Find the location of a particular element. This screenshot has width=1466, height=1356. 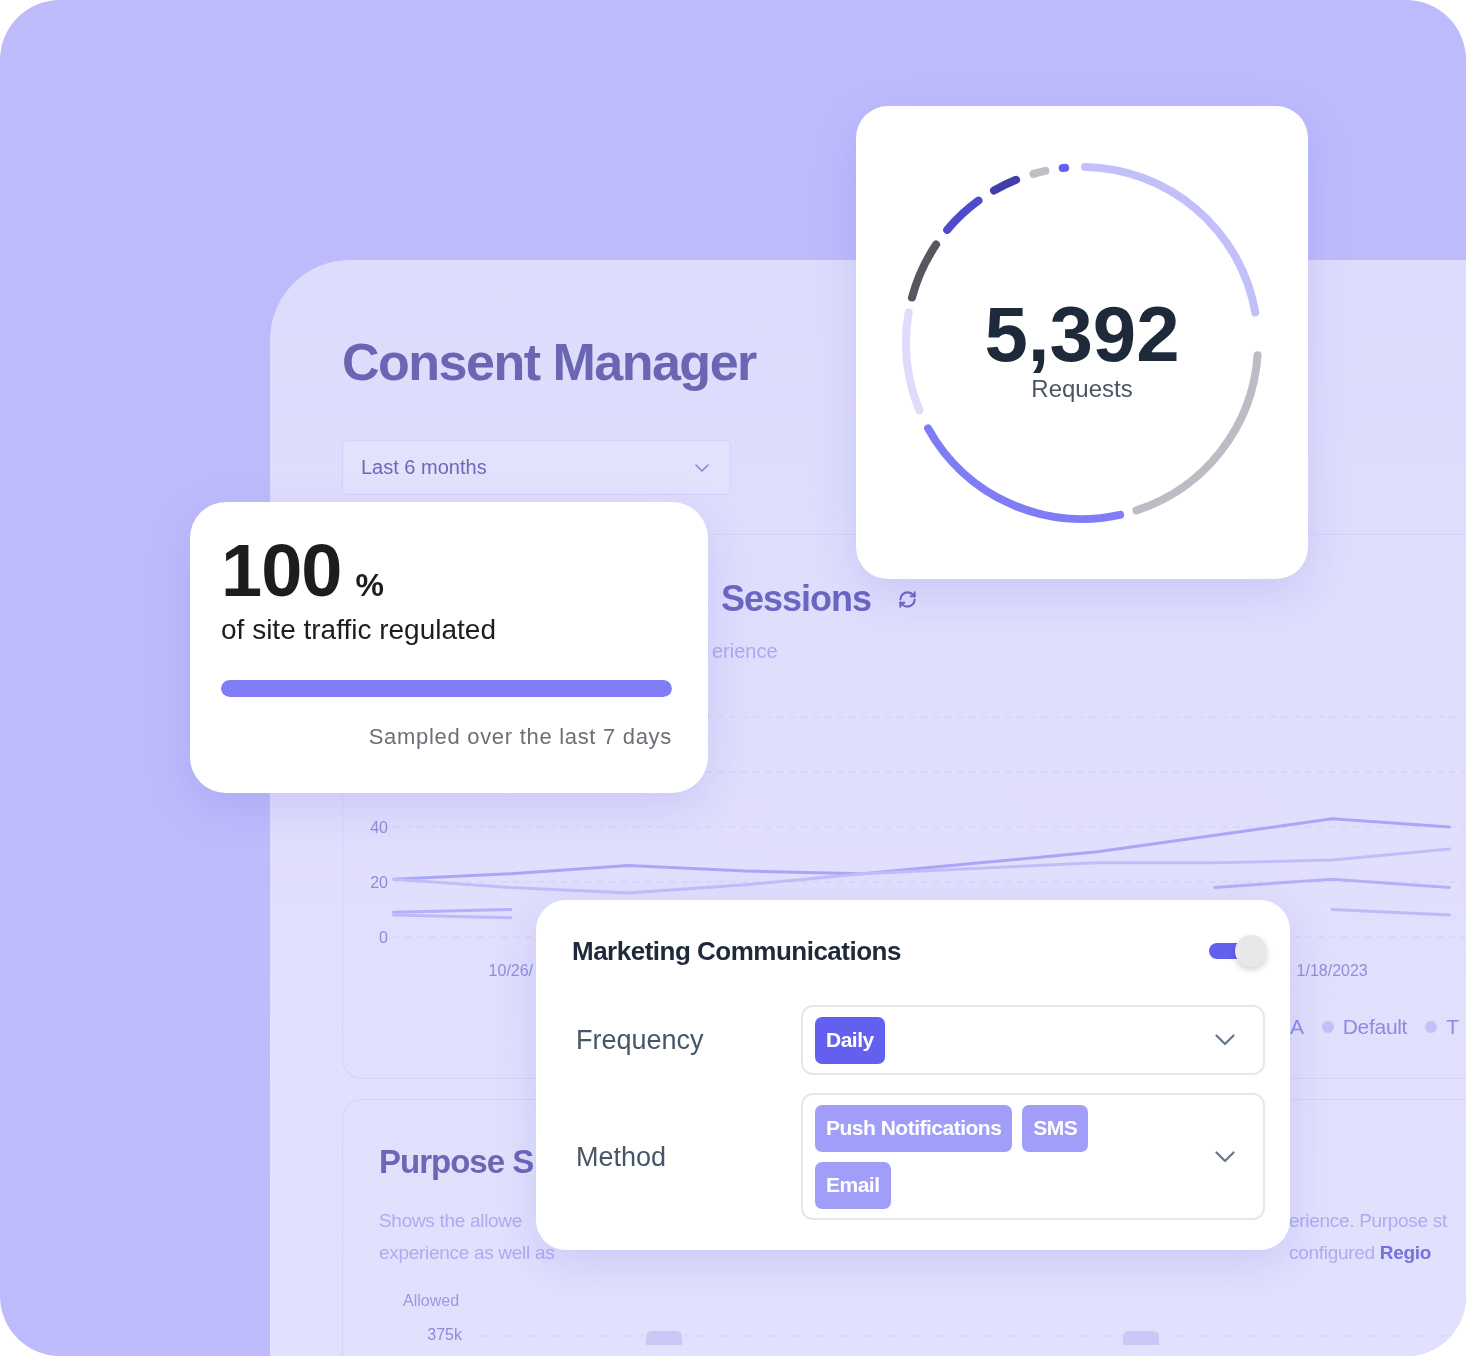

field-label: Method is located at coordinates (621, 1157).